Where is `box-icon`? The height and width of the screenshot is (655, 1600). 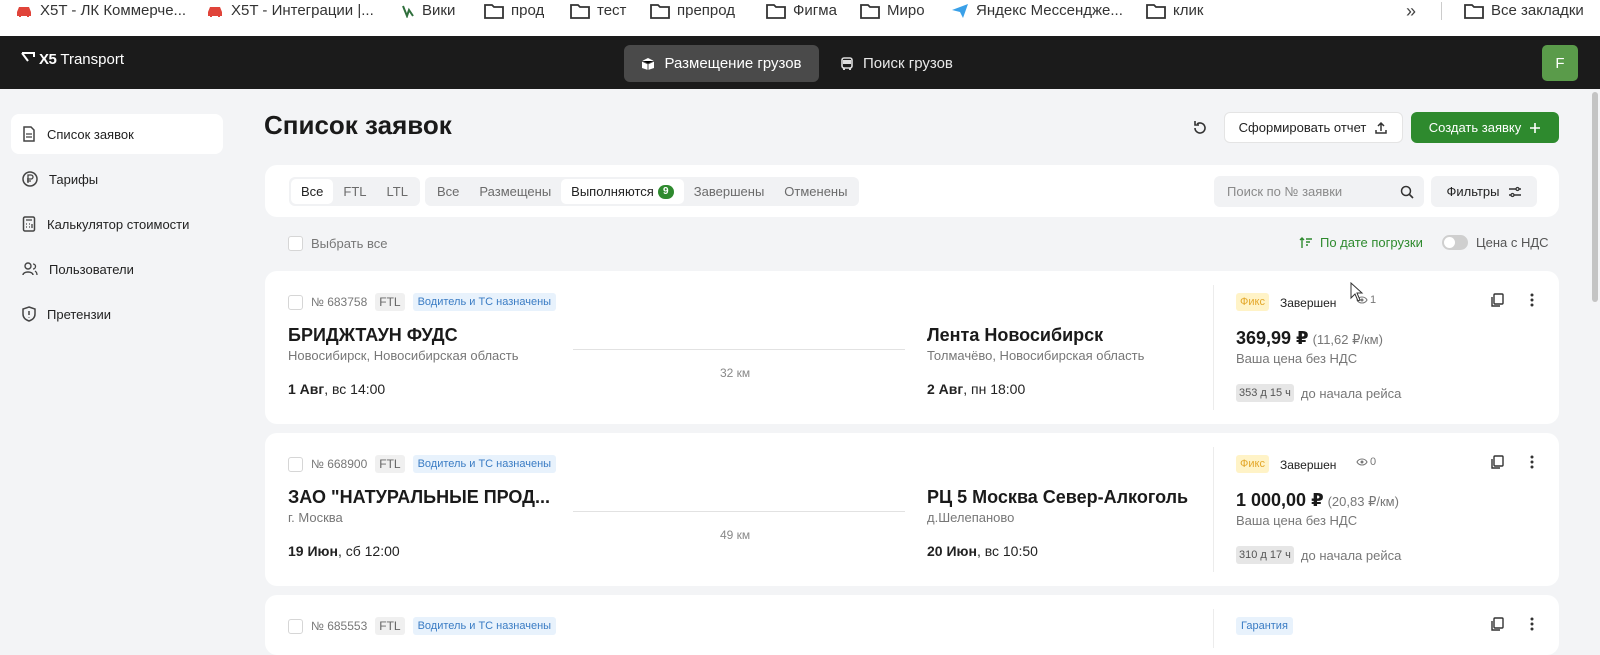 box-icon is located at coordinates (648, 63).